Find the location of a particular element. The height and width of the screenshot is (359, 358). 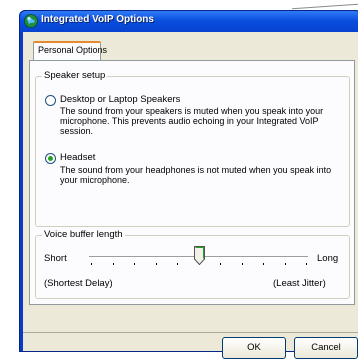

voice-buffer-legend: Voice buffer length is located at coordinates (83, 234).